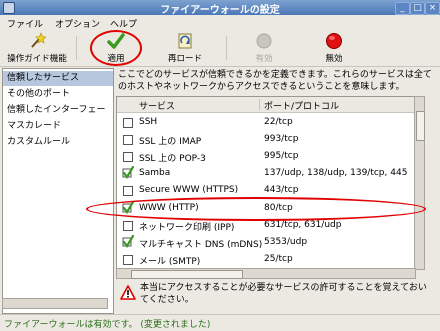  Describe the element at coordinates (34, 126) in the screenshot. I see `category-label: マスカレード` at that location.